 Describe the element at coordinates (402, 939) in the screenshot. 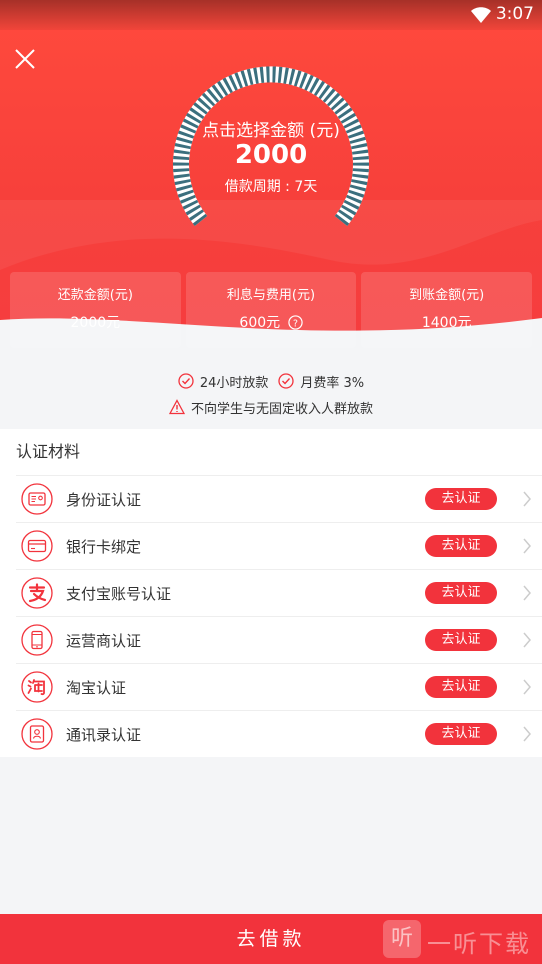

I see `watermark-logo: 听` at that location.